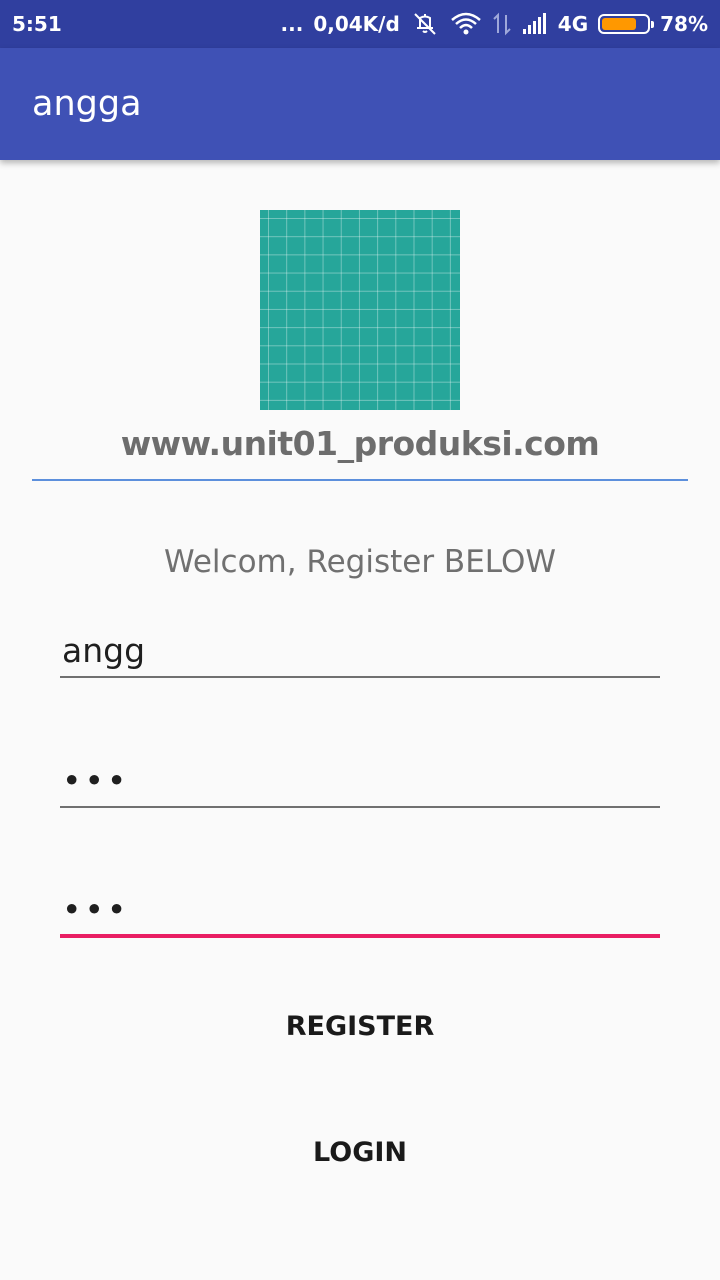  I want to click on site-url: www.unit01_produksi.com, so click(360, 443).